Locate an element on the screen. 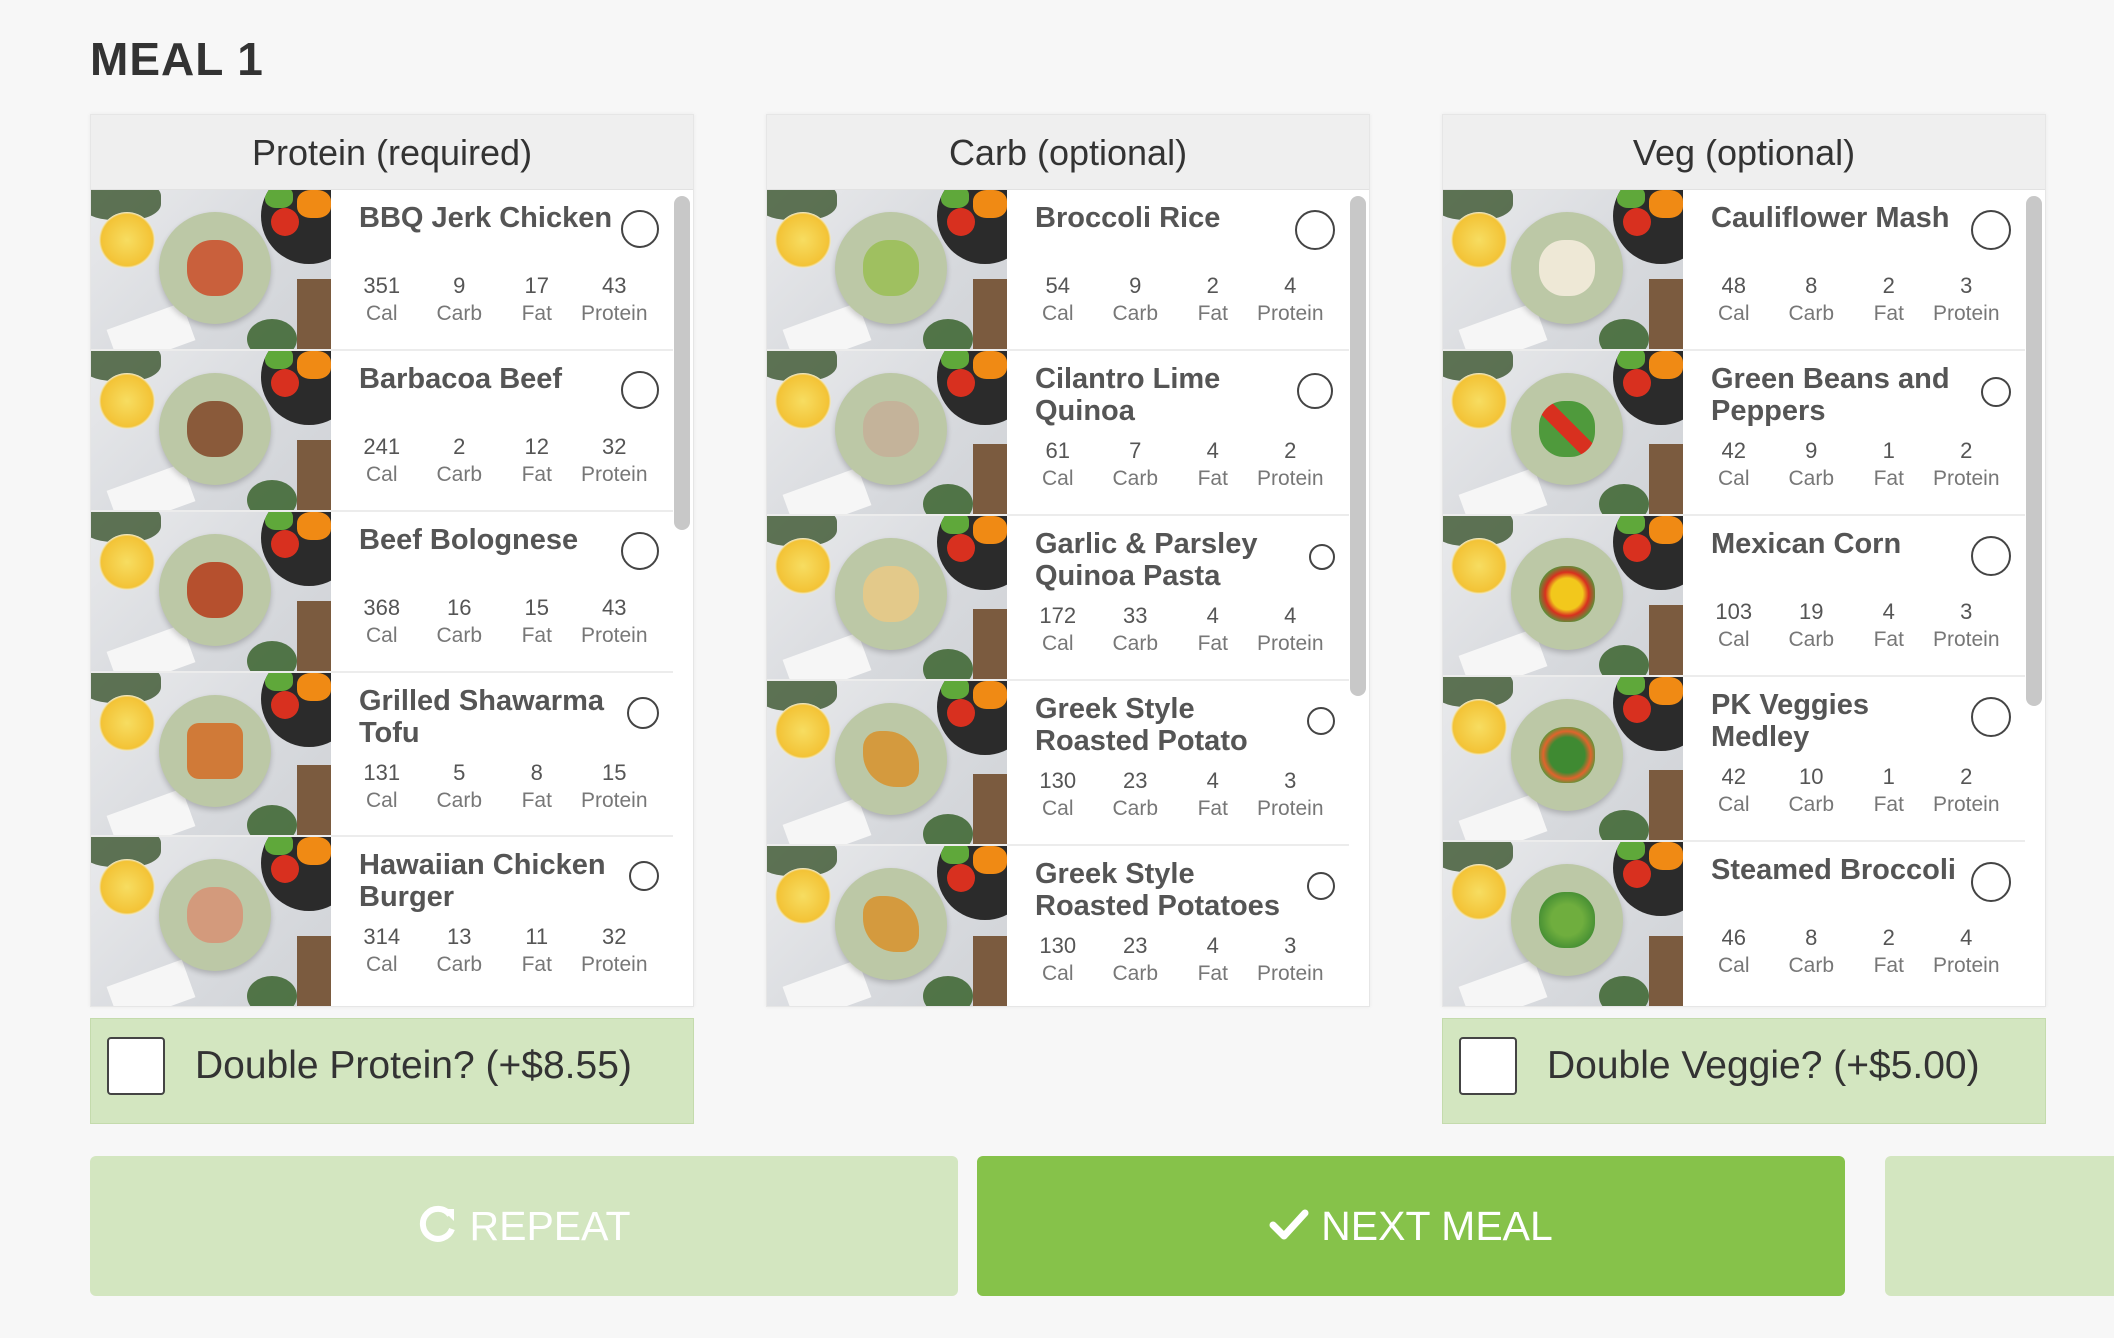 Image resolution: width=2114 pixels, height=1338 pixels. list-item: Mexican Corn 103 Cal 19 Carb 4 Fat 3 Protein is located at coordinates (1734, 596).